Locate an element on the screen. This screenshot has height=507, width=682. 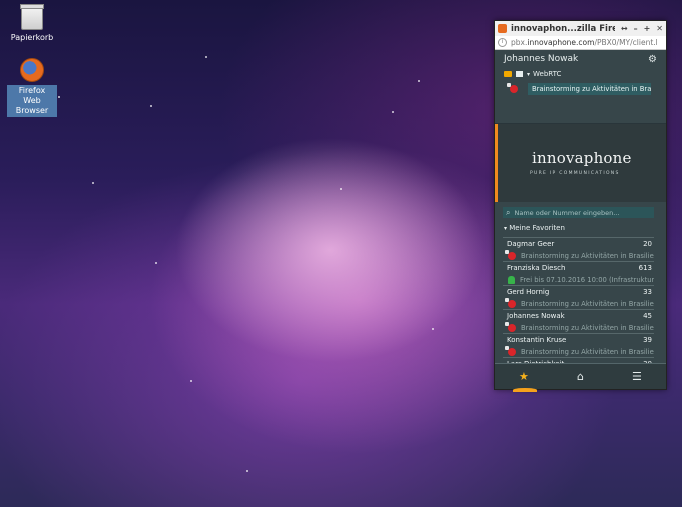
desktop-icon-label: Firefox Web Browser is located at coordinates (32, 101).